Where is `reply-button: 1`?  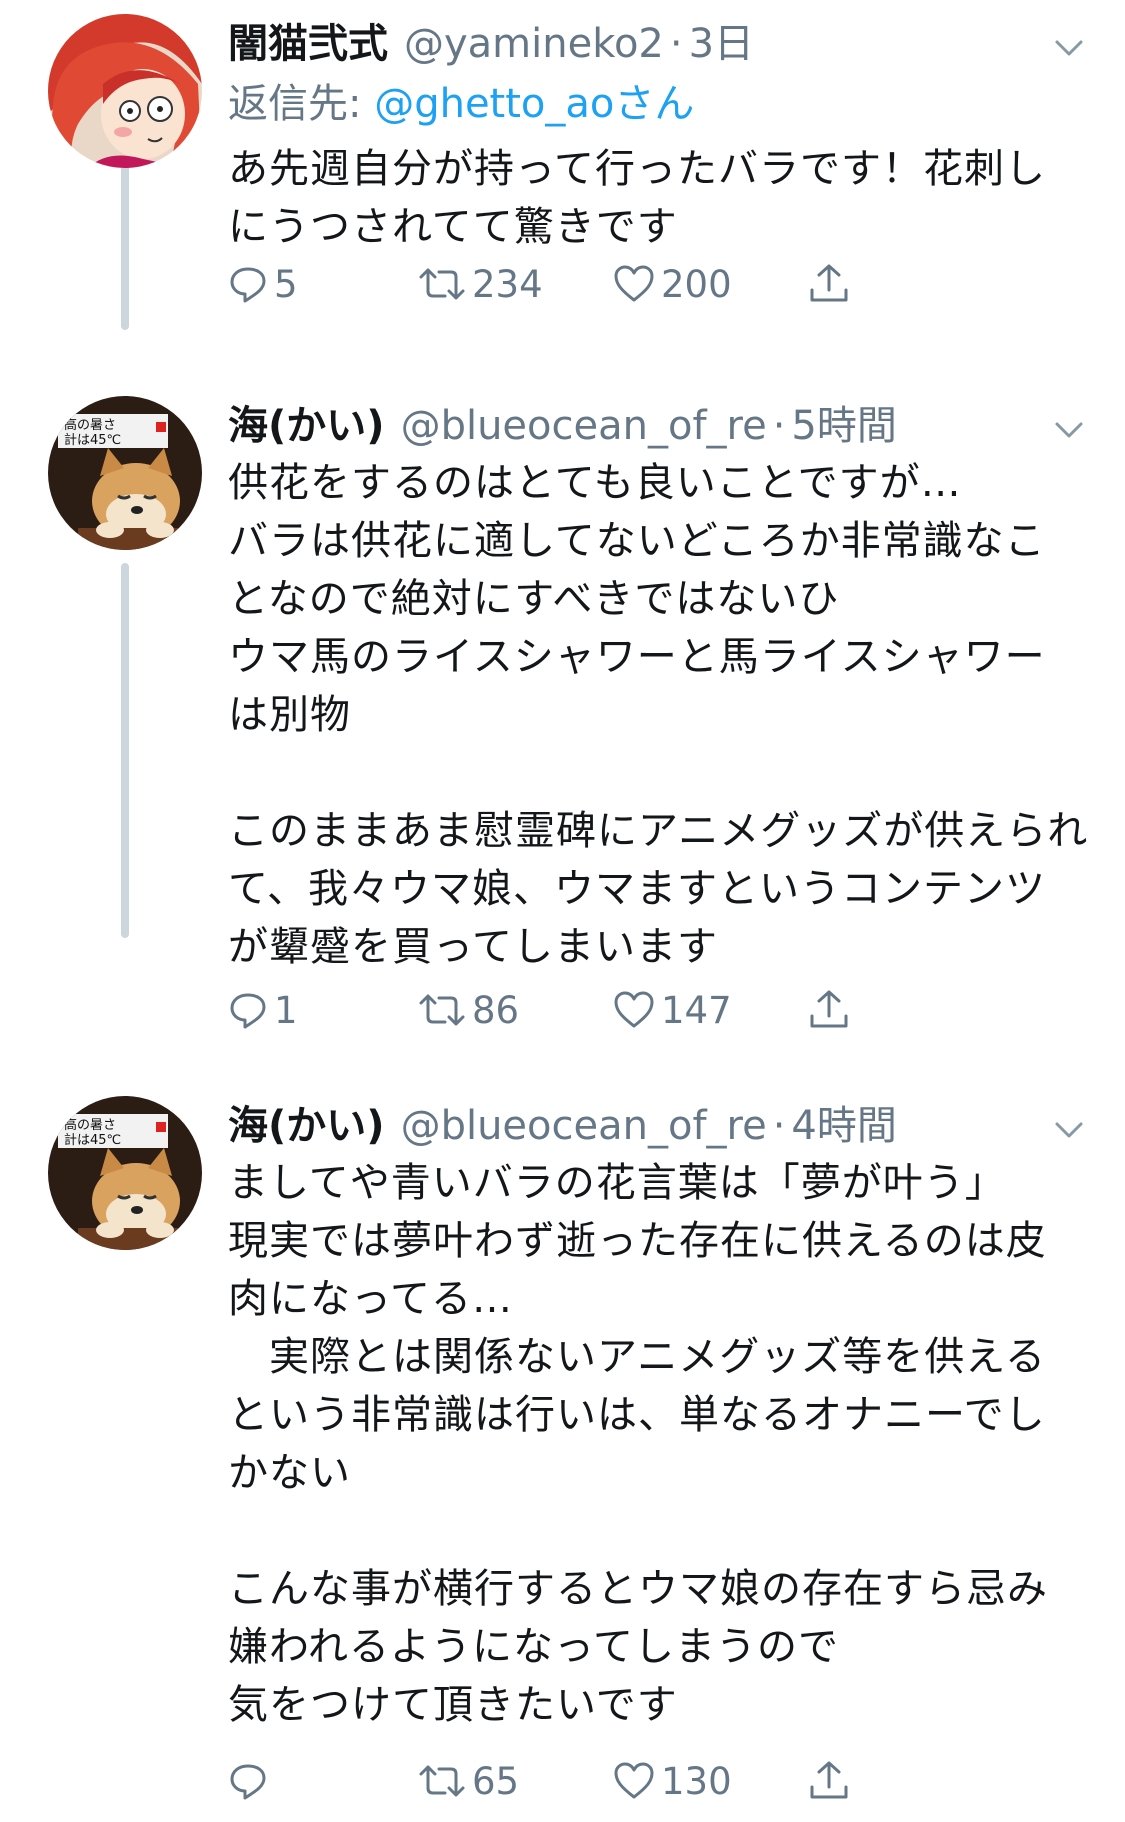 reply-button: 1 is located at coordinates (263, 1010).